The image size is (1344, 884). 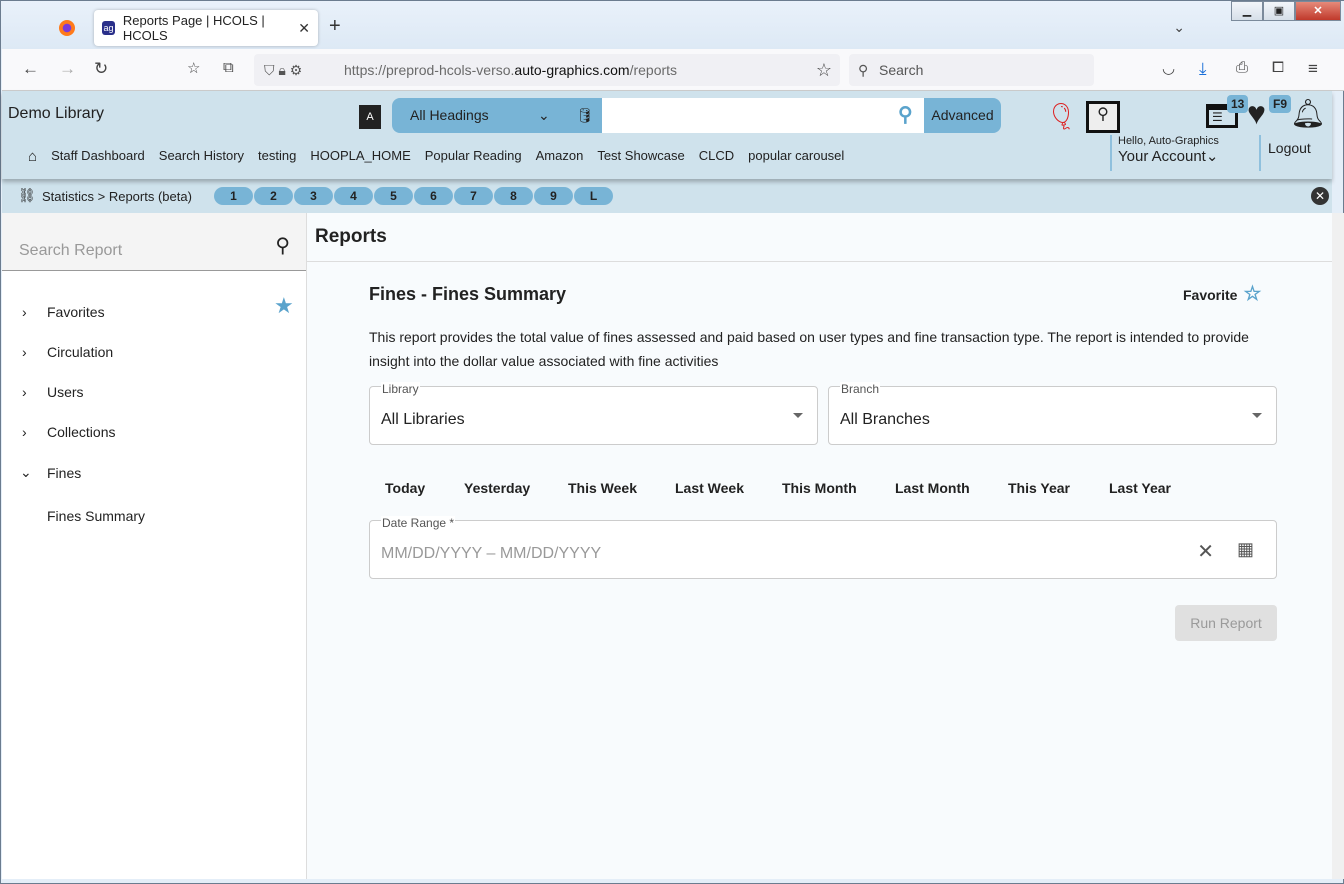 I want to click on scrollbar, so click(x=1338, y=546).